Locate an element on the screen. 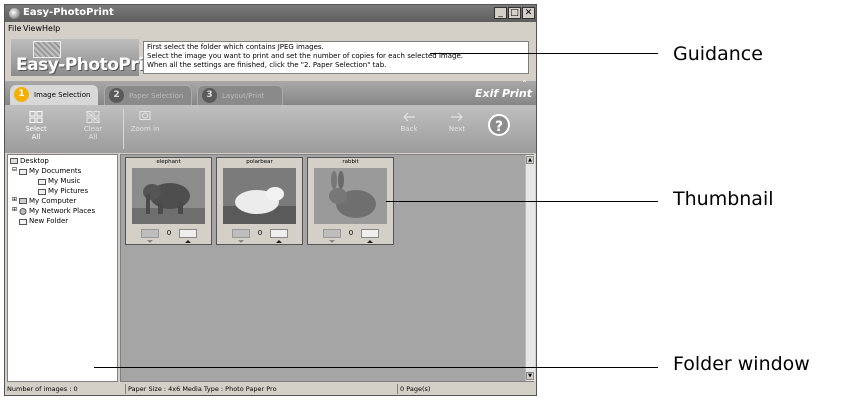 This screenshot has height=401, width=856. network-icon is located at coordinates (23, 211).